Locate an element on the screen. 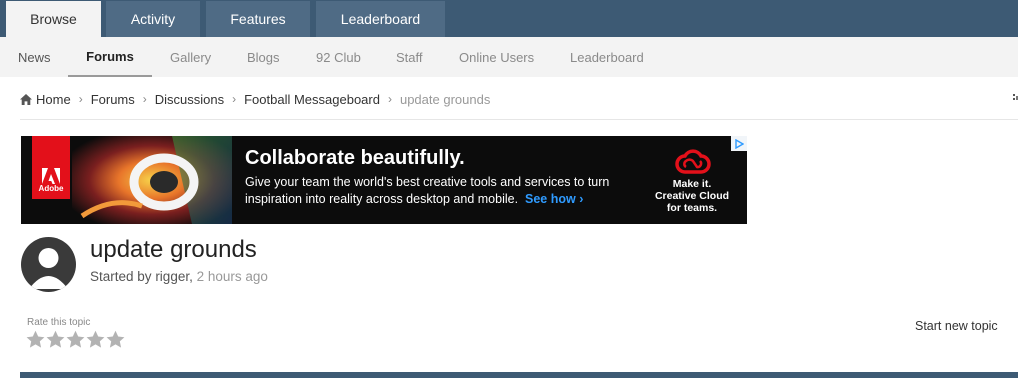  subnav-staff: Staff is located at coordinates (409, 57).